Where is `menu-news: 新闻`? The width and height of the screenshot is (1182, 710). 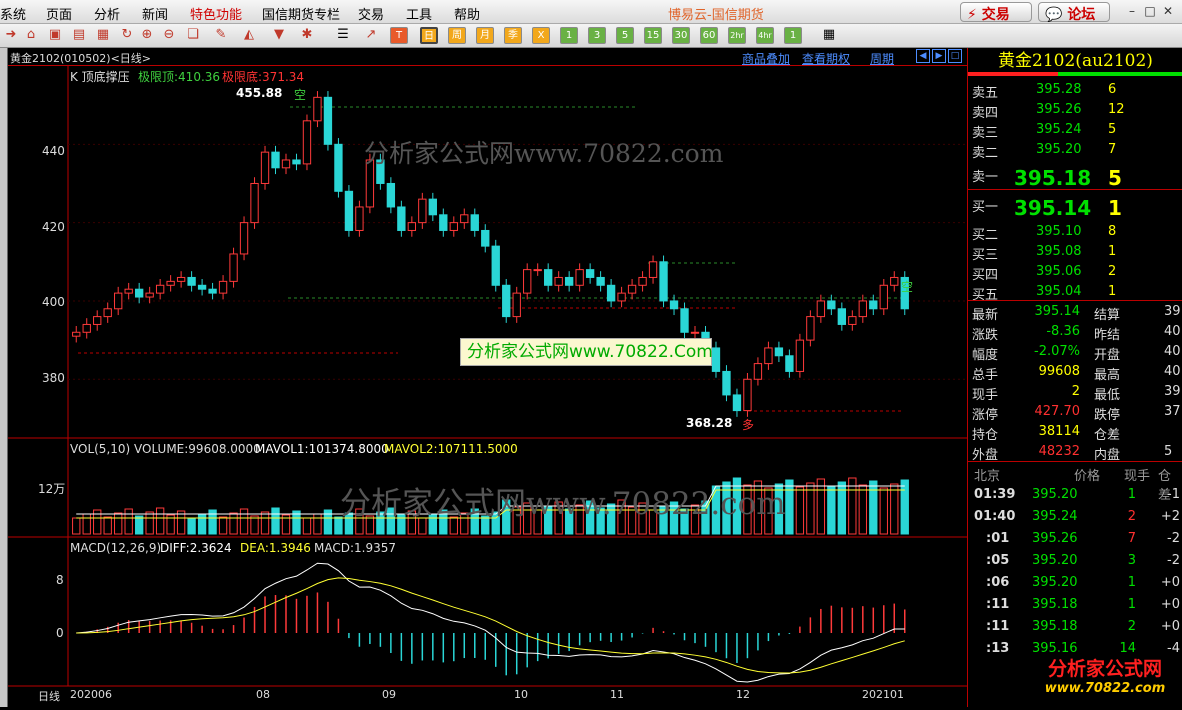 menu-news: 新闻 is located at coordinates (155, 13).